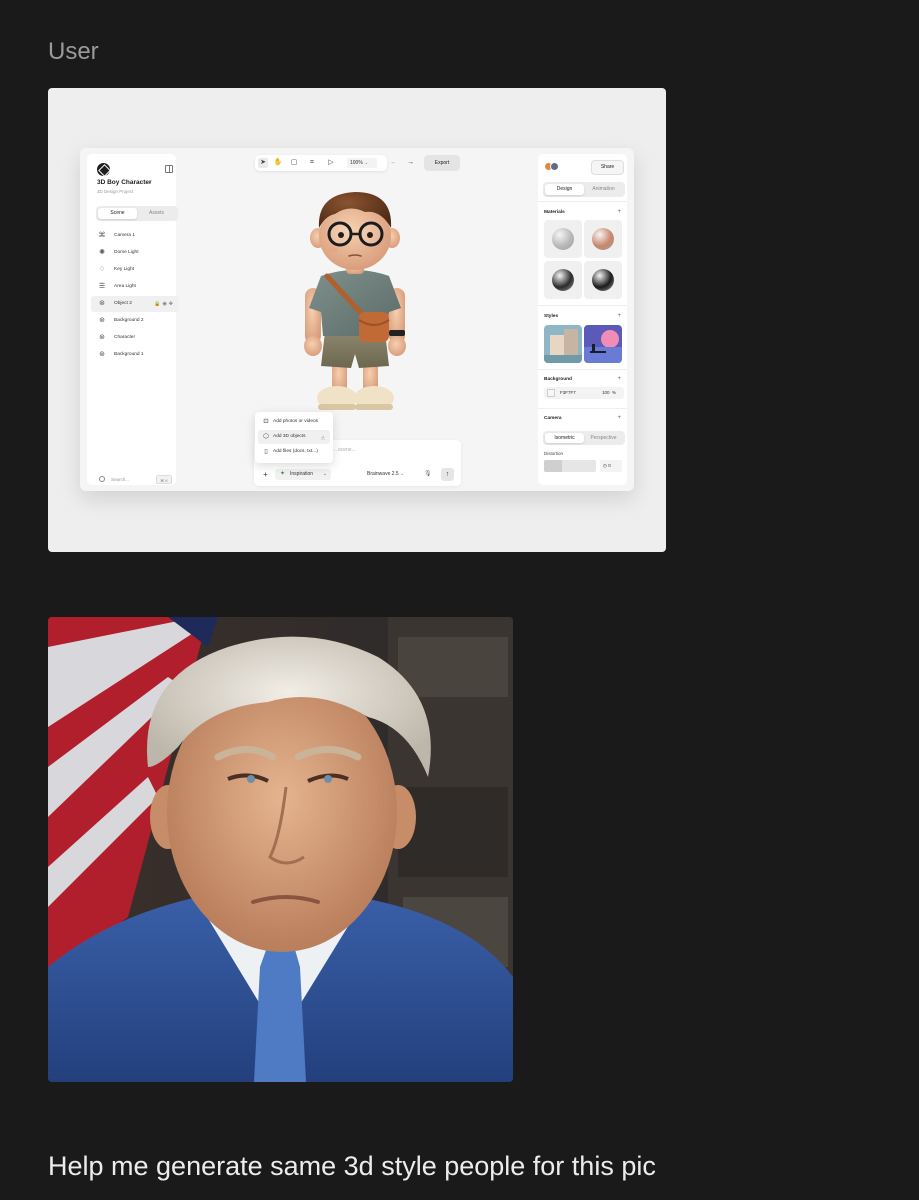 Image resolution: width=919 pixels, height=1200 pixels. Describe the element at coordinates (606, 392) in the screenshot. I see `opacity-value: 100` at that location.